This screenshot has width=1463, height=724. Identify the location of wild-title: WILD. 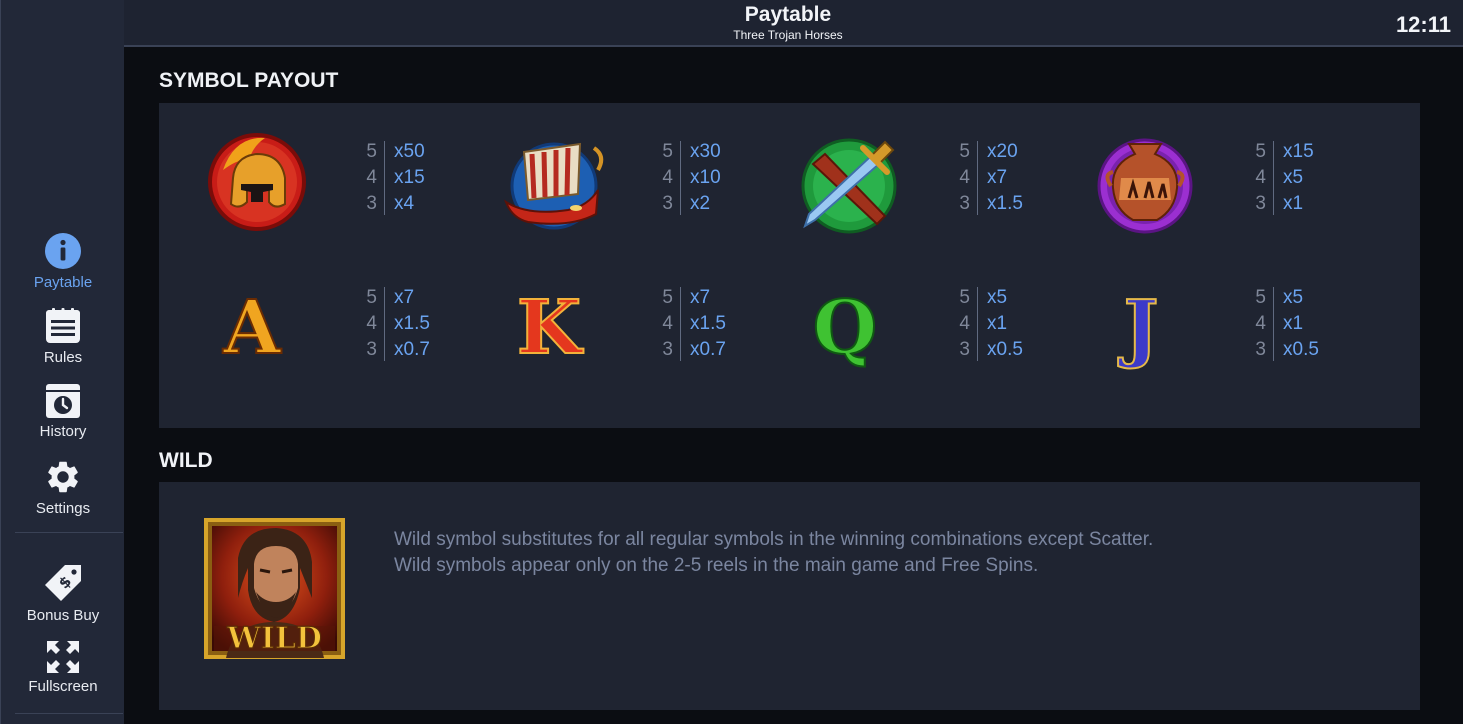
(186, 460).